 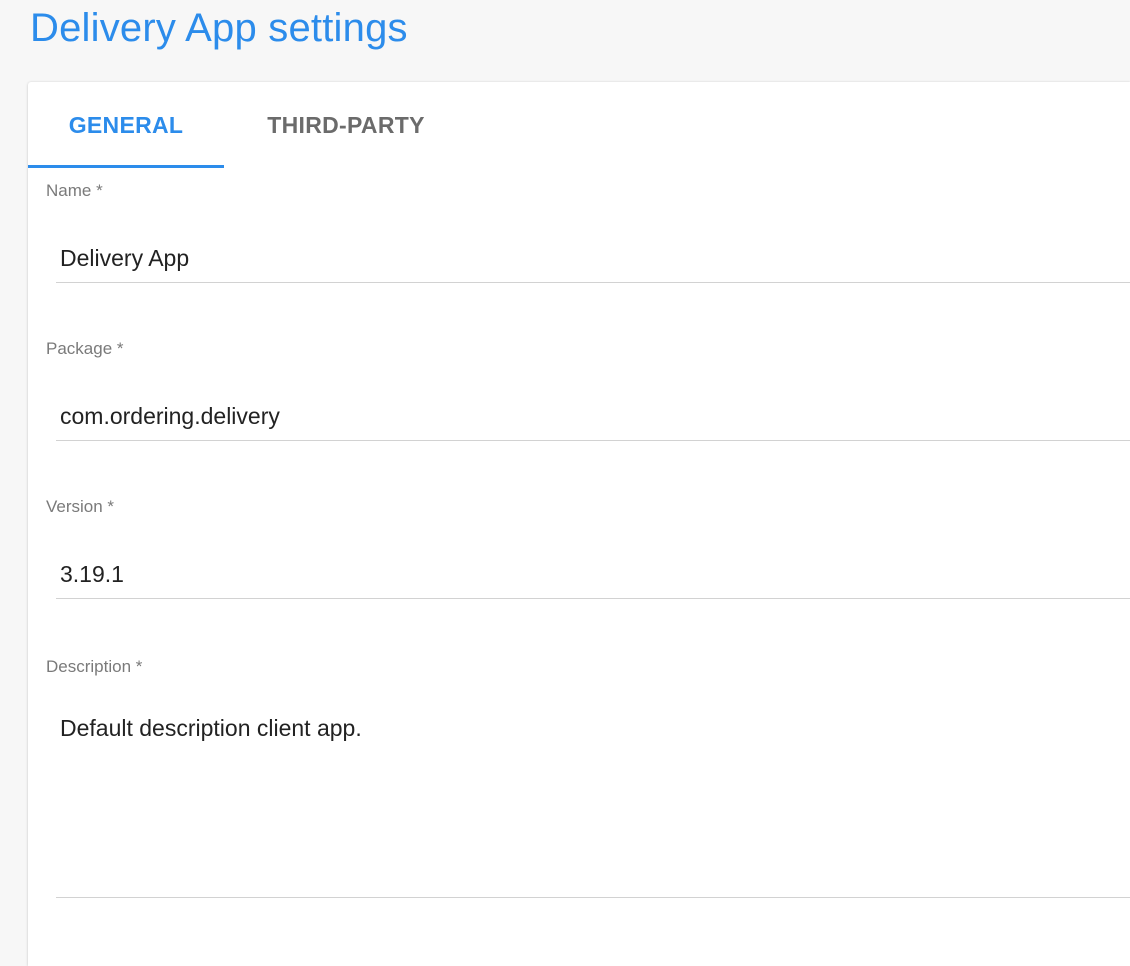 I want to click on package-field-group: Package *, so click(x=588, y=391).